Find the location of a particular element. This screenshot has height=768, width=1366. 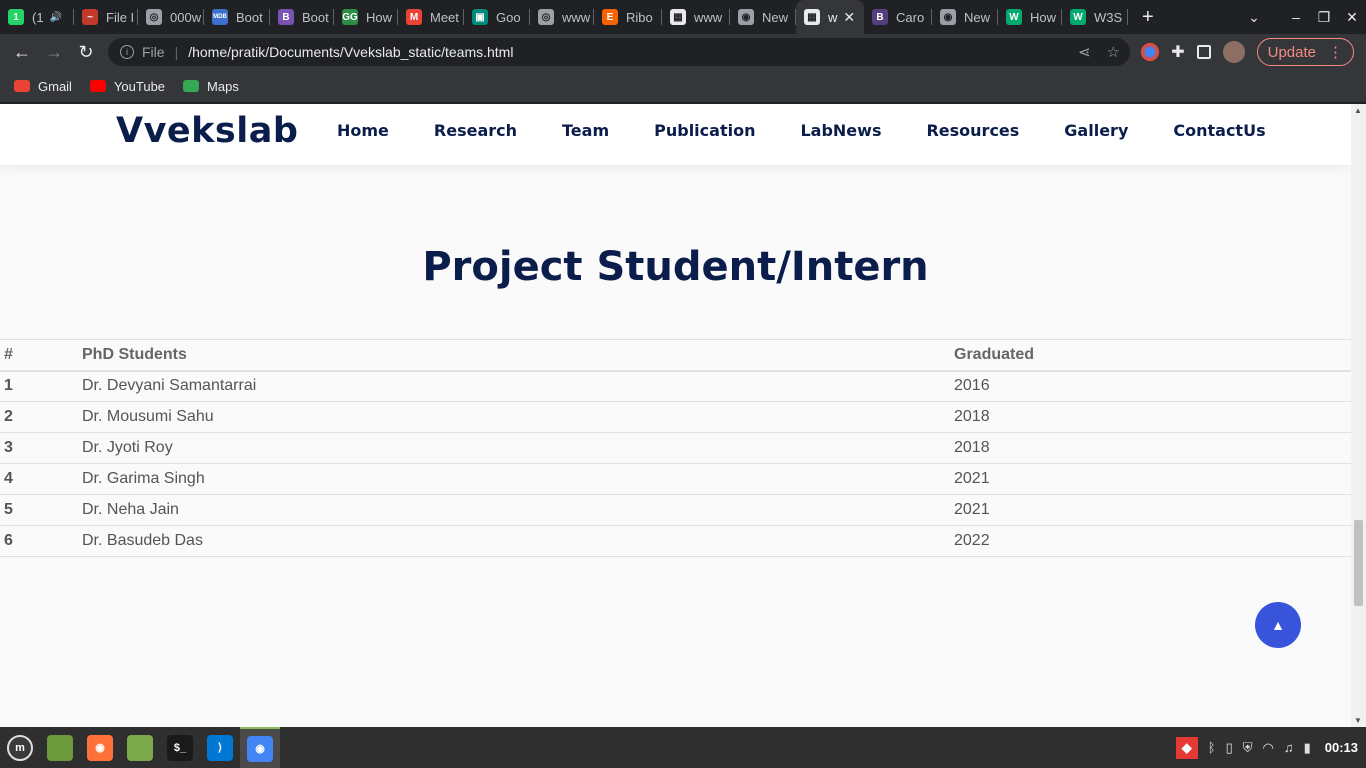

browser-tab: M Meet is located at coordinates (431, 17).